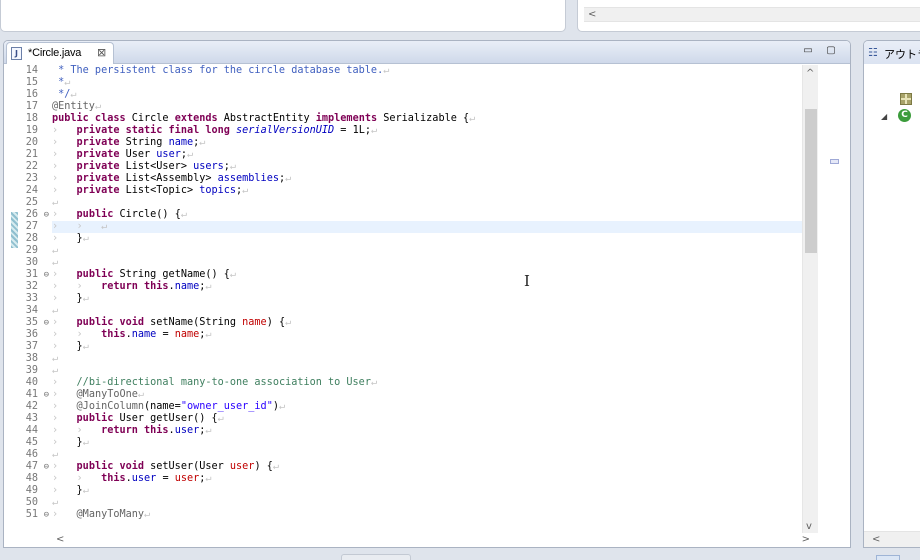 The image size is (920, 560). Describe the element at coordinates (437, 287) in the screenshot. I see `code-line: › › return this.name;↵` at that location.